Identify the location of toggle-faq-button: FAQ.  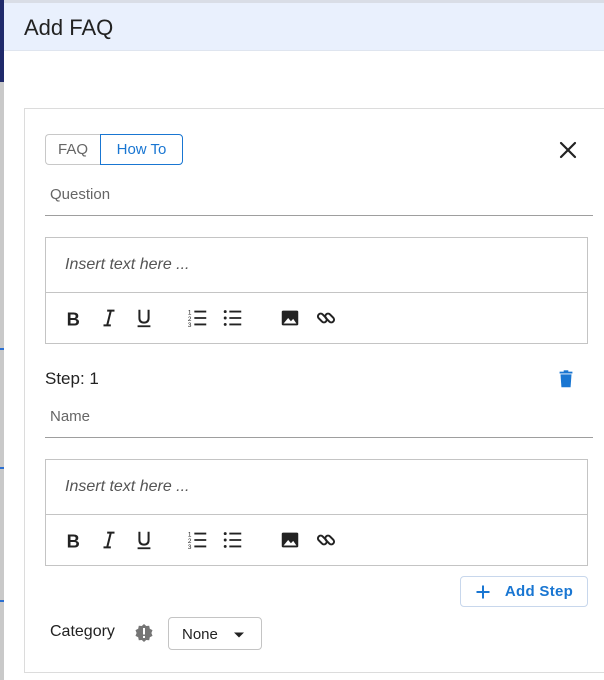
(72, 149).